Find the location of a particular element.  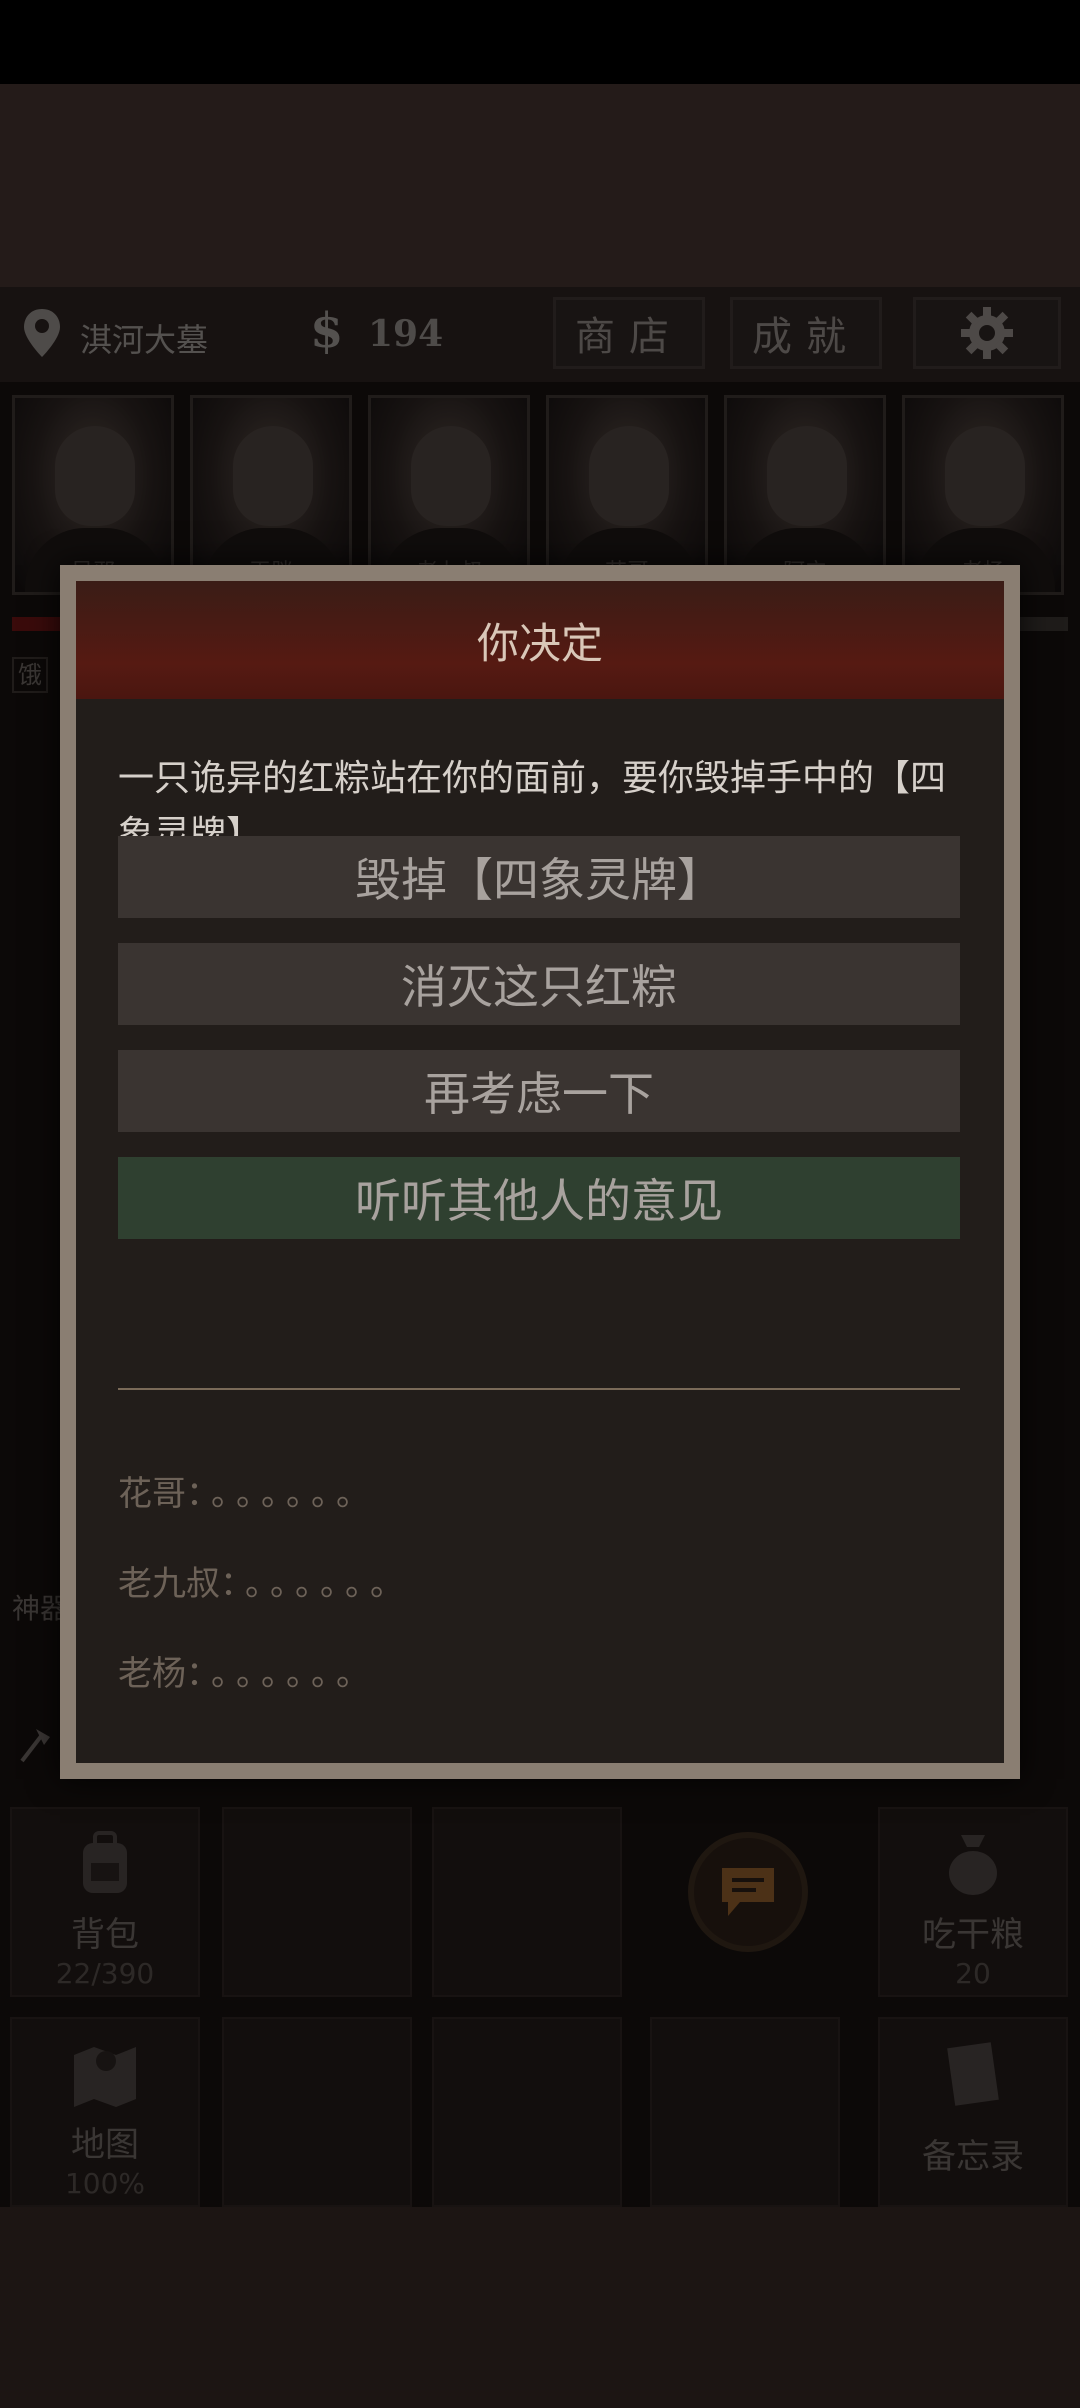

opinion-line: 花哥：。。。。。。 is located at coordinates (248, 1490).